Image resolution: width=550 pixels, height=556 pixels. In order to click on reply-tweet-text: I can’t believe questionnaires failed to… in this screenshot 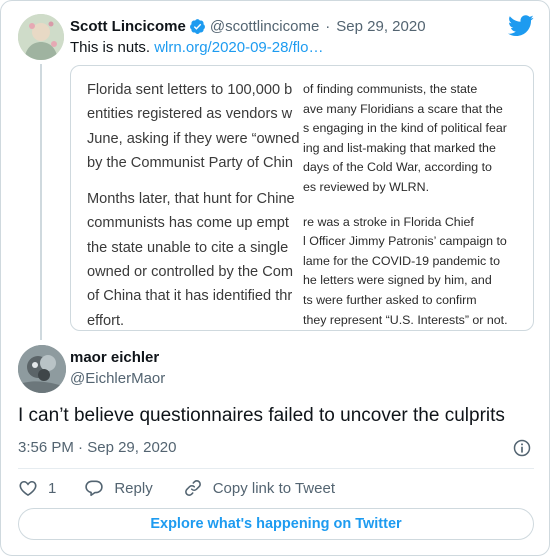, I will do `click(261, 415)`.